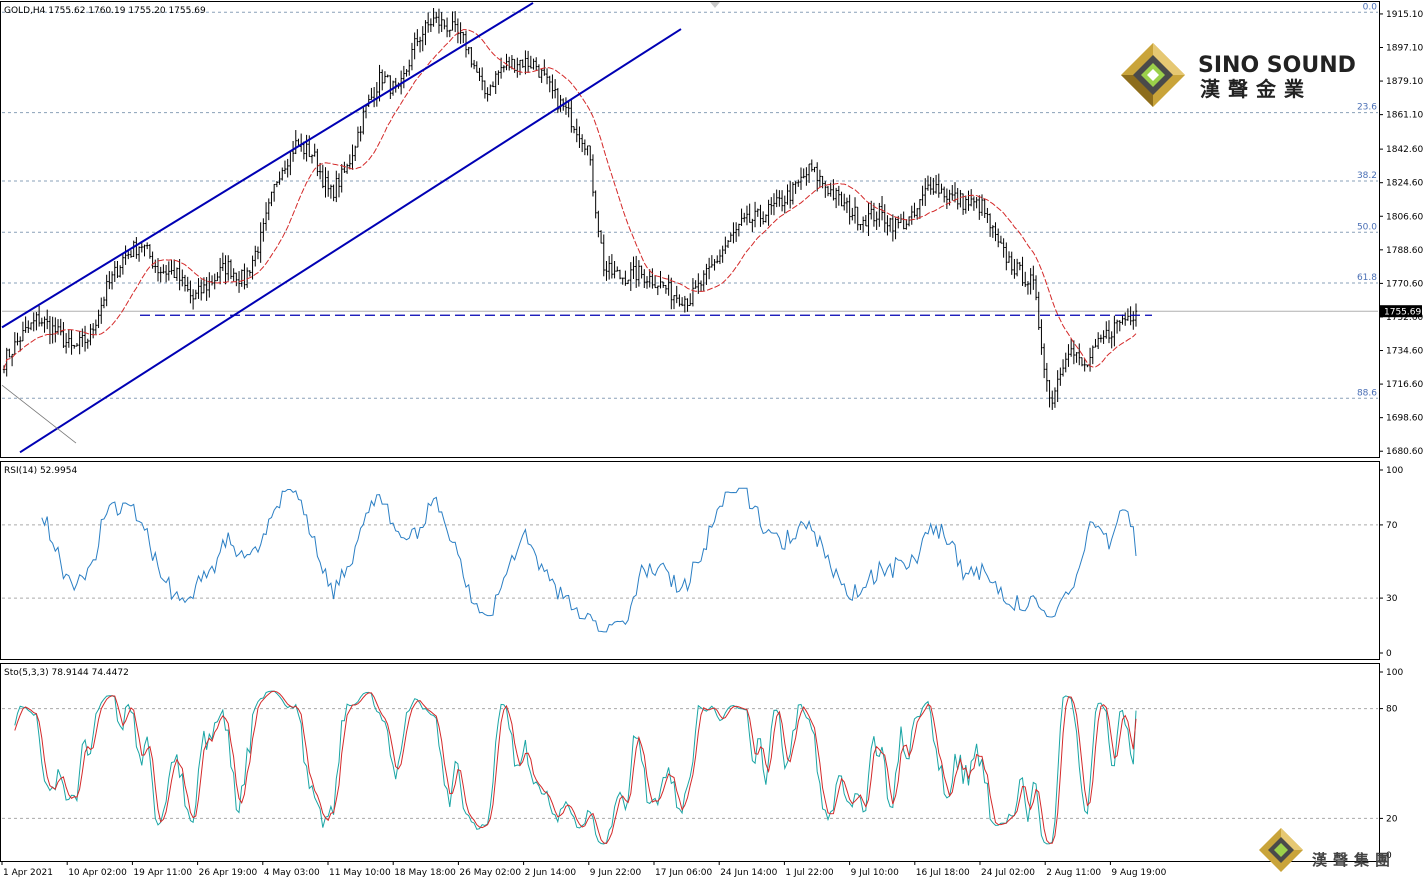 The image size is (1423, 880). Describe the element at coordinates (1404, 49) in the screenshot. I see `price-tick-label: 1897.10` at that location.